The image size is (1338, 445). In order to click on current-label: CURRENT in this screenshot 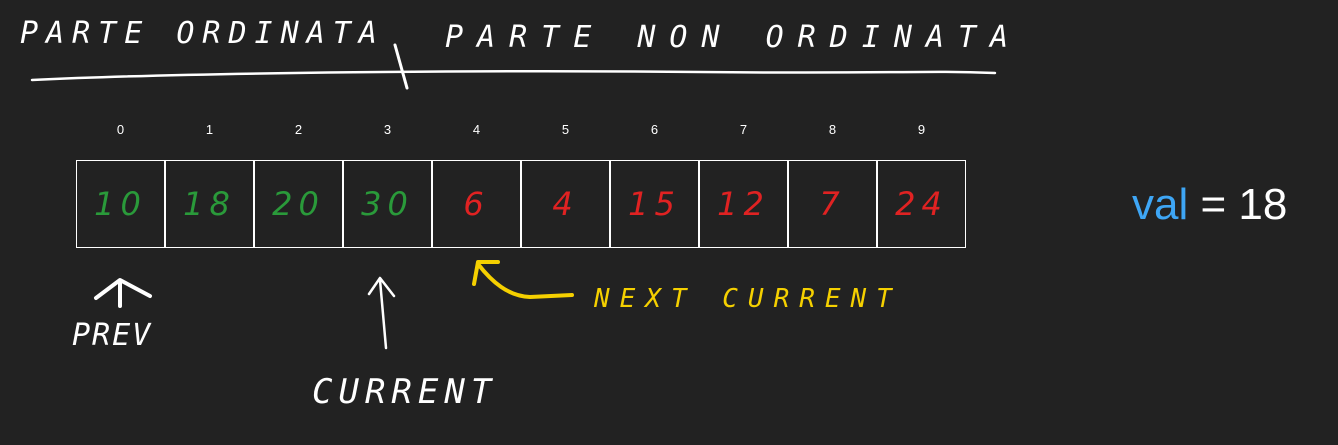, I will do `click(405, 392)`.